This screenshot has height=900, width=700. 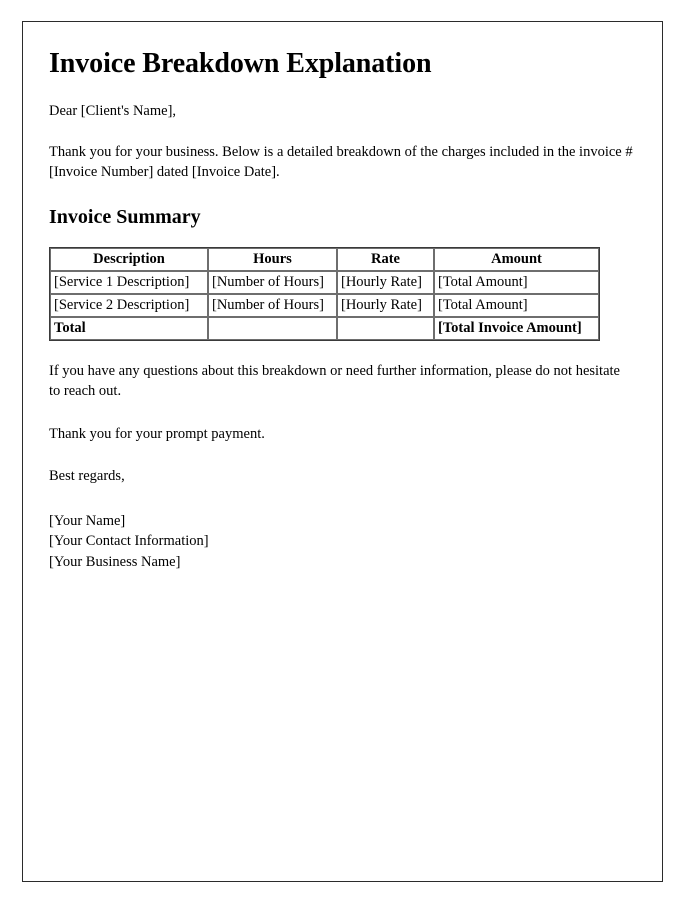 I want to click on column-header-amount: Amount, so click(x=516, y=259).